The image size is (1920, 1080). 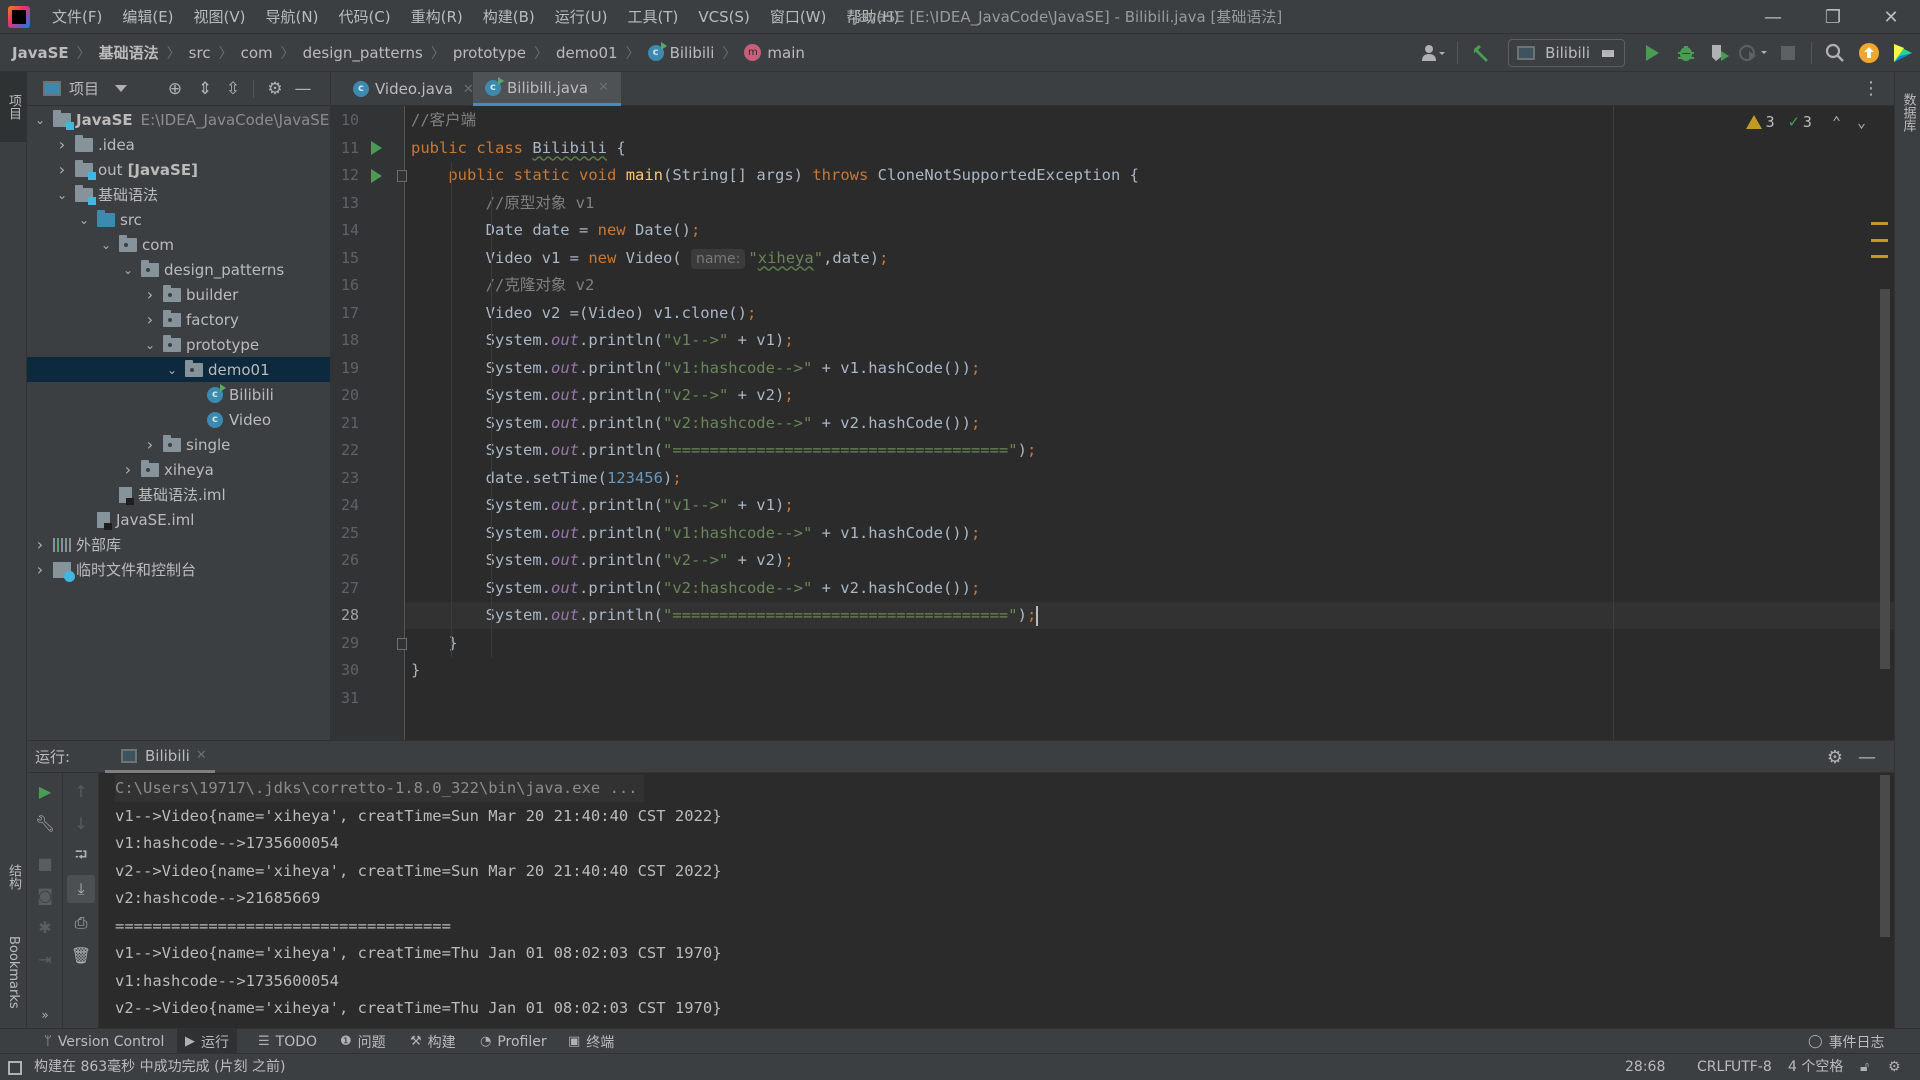 What do you see at coordinates (1903, 53) in the screenshot?
I see `toolbox-icon` at bounding box center [1903, 53].